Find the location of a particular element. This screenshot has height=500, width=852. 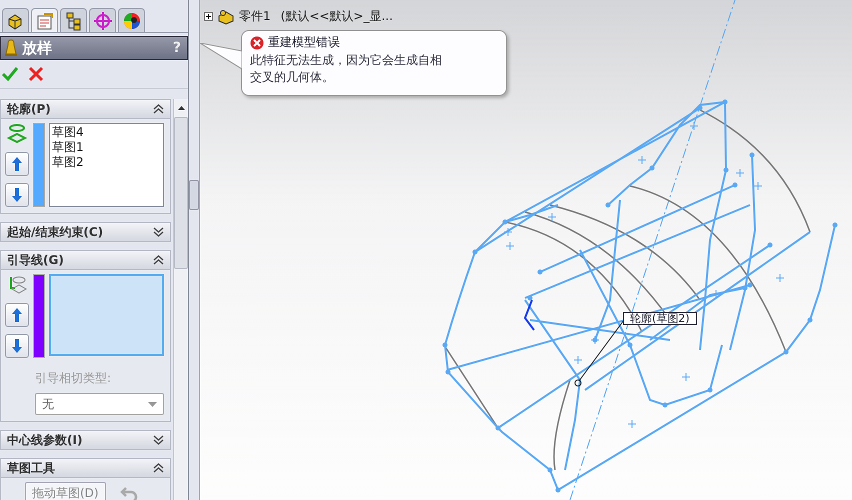

section-title: 中心线参数(I) is located at coordinates (44, 440).